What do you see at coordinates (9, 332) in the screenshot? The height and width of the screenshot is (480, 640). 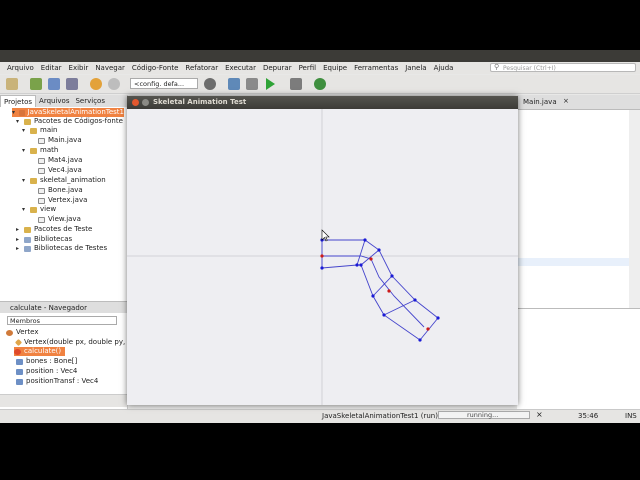 I see `class-icon` at bounding box center [9, 332].